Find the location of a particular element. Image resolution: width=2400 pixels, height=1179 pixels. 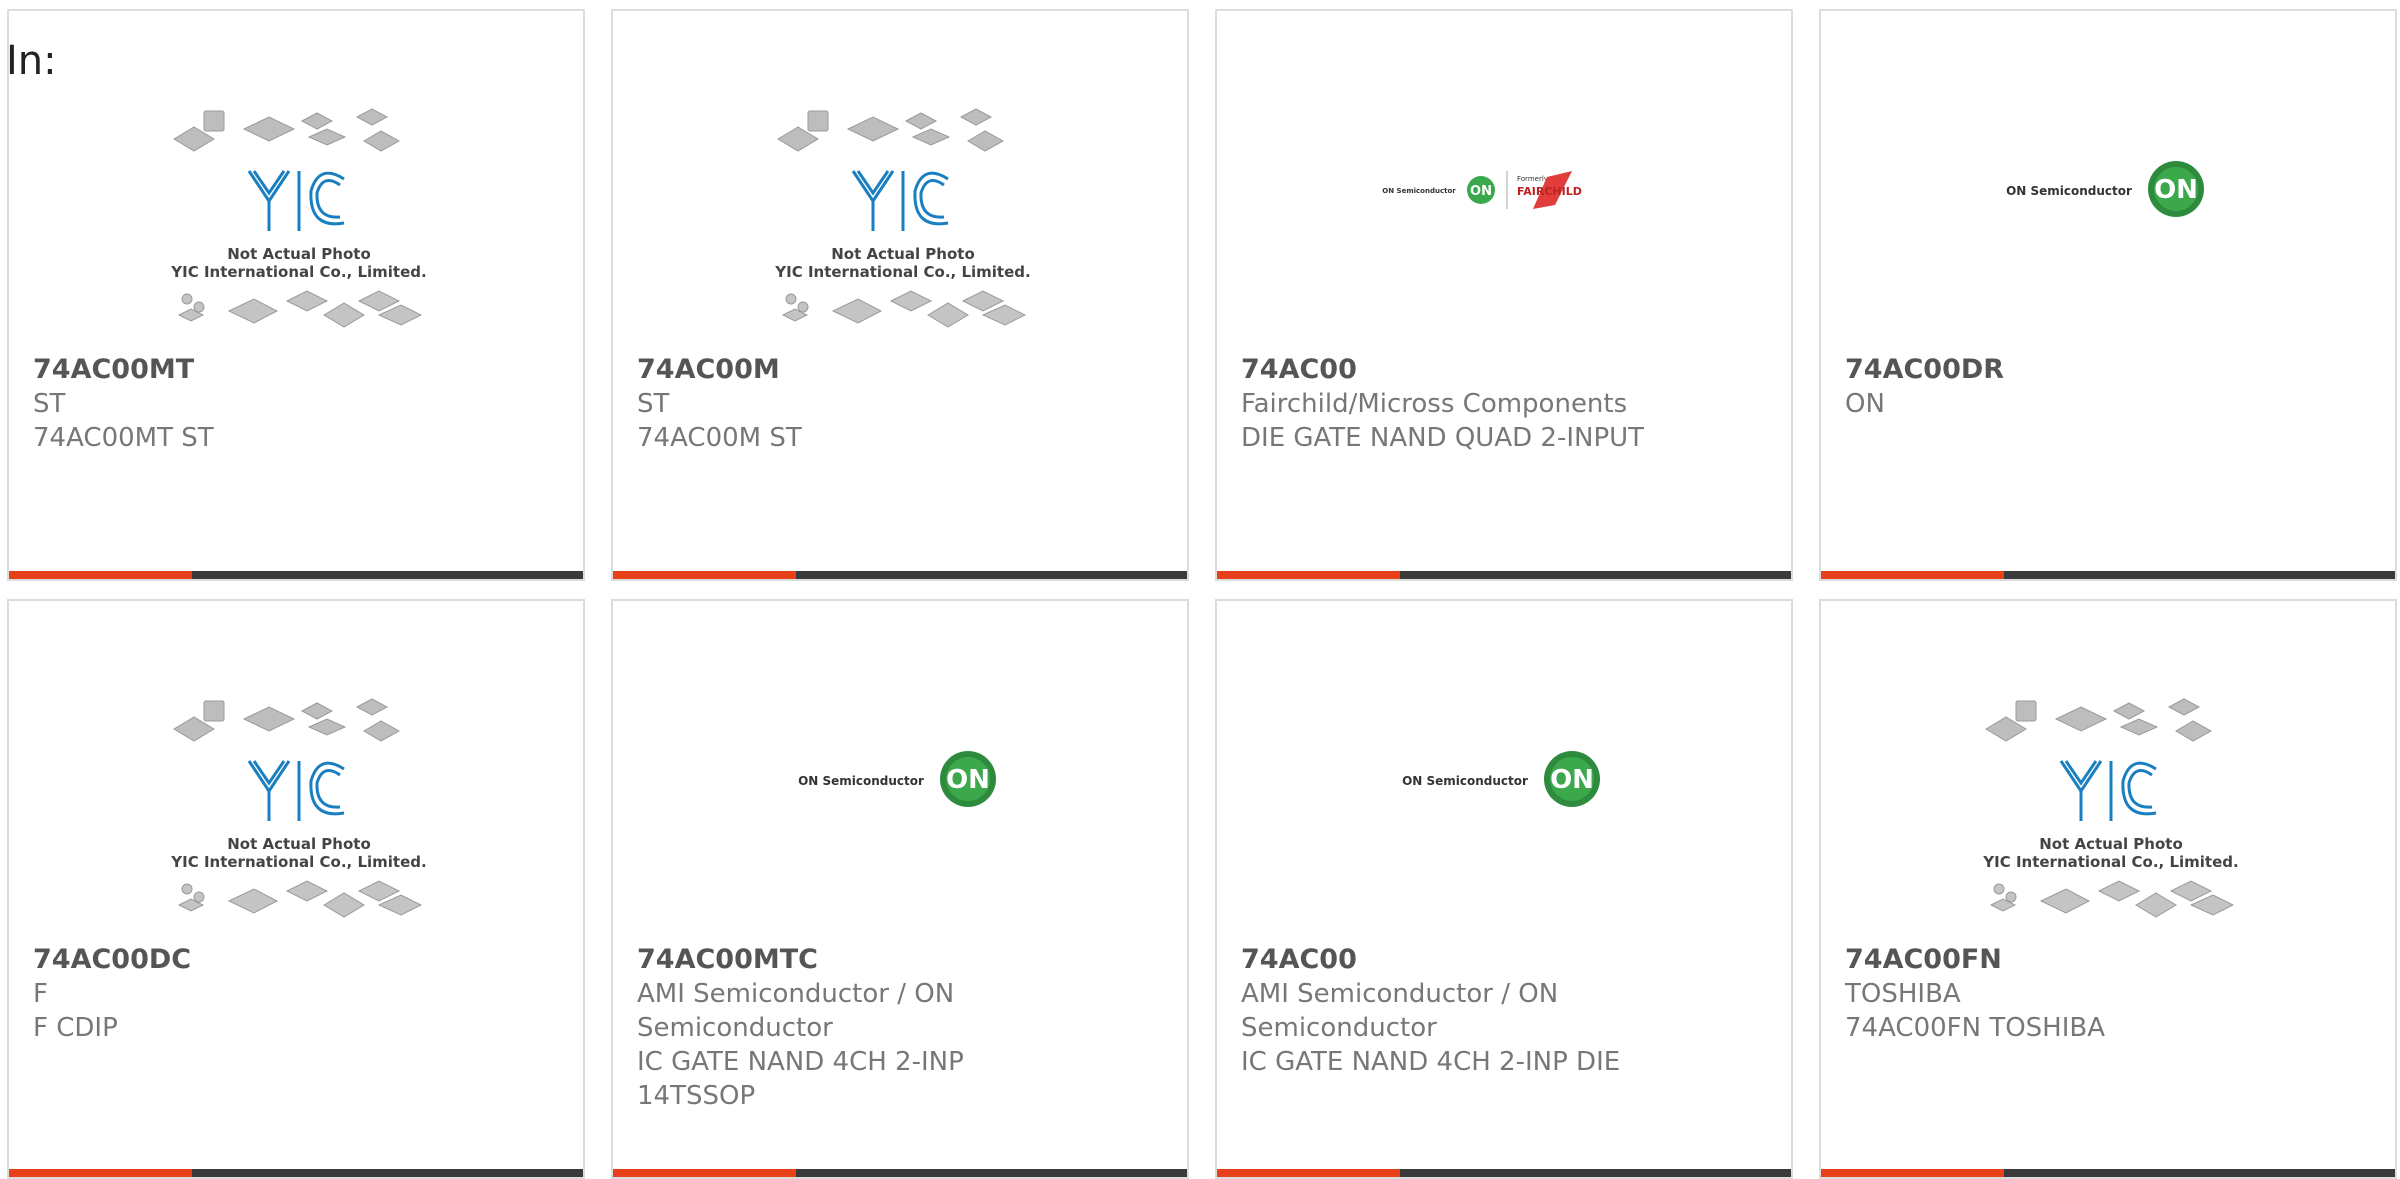

page-heading: In: is located at coordinates (31, 61).